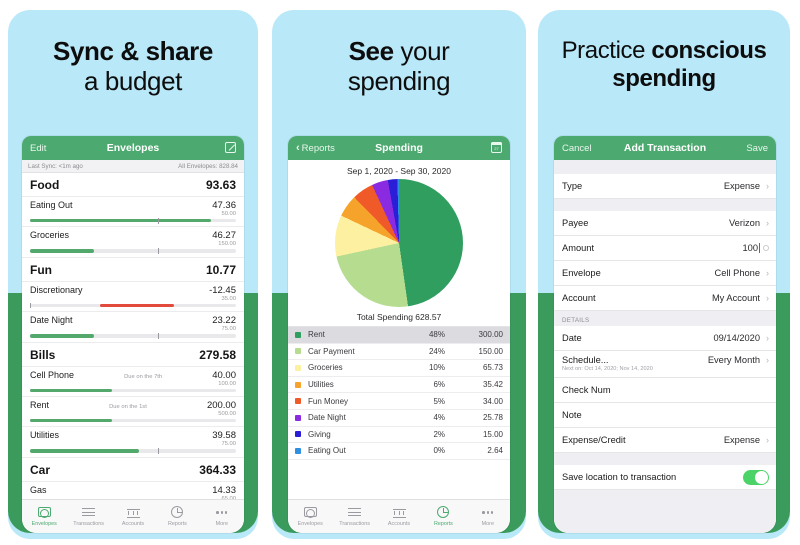 The height and width of the screenshot is (545, 800). I want to click on legend-row: Rent 48% 300.00, so click(399, 335).